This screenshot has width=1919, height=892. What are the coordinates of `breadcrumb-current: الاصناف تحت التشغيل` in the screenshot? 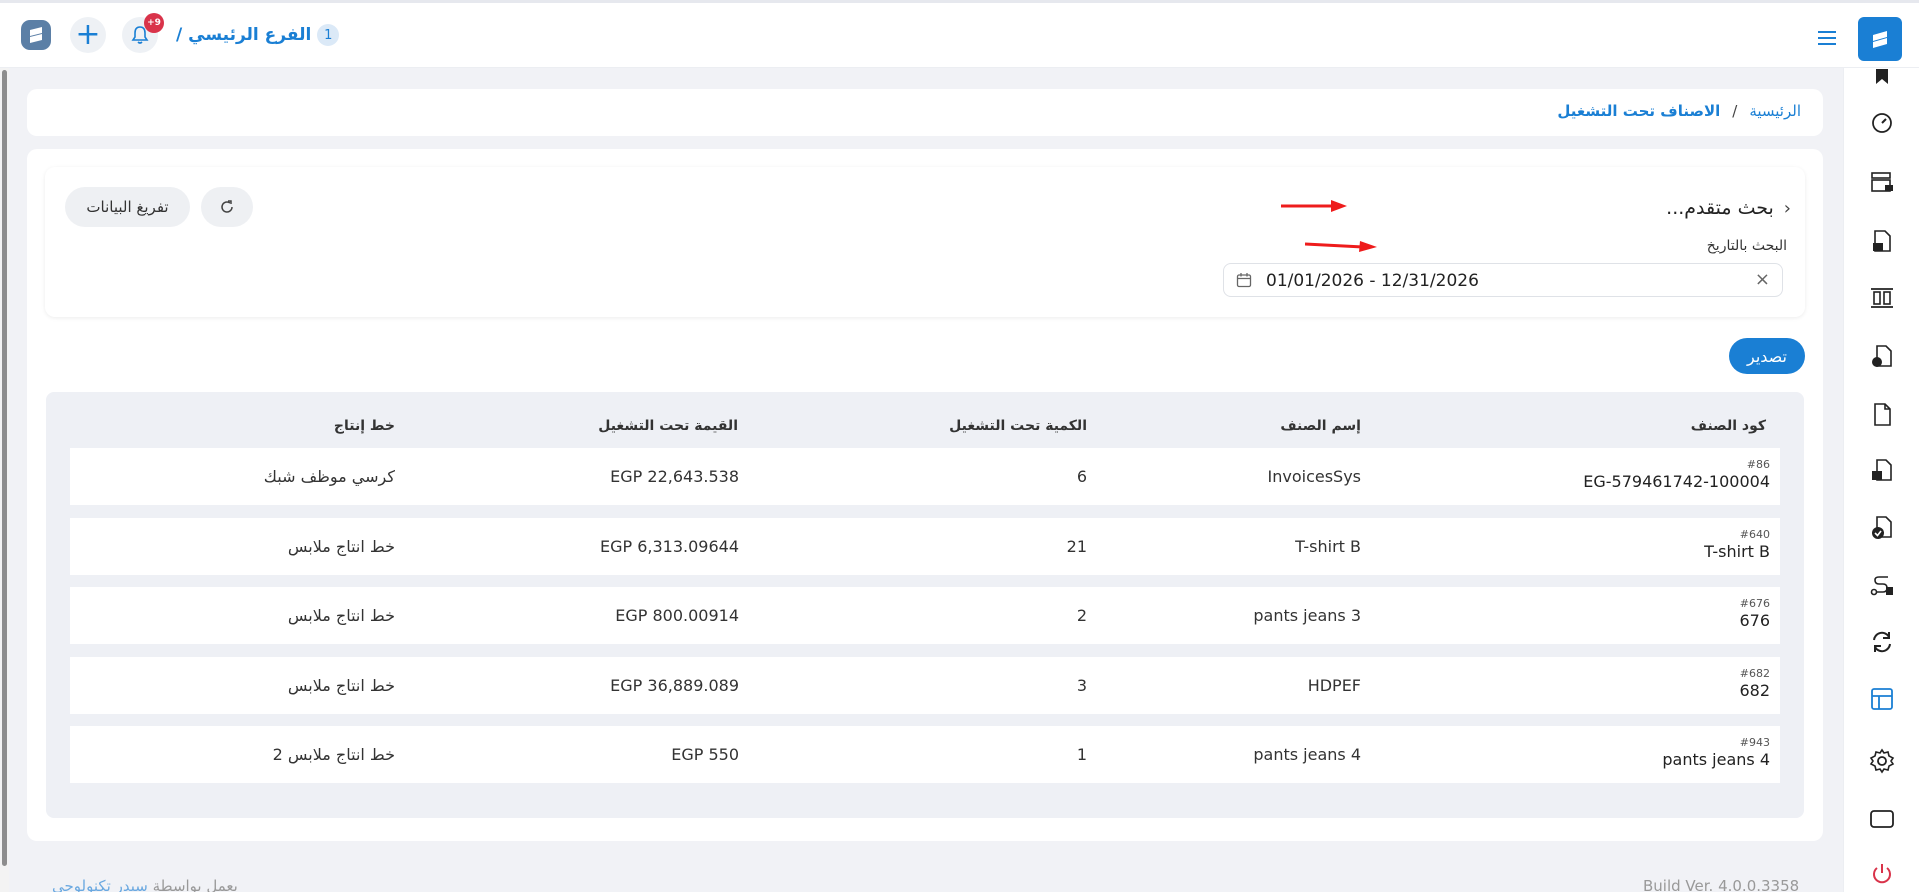 It's located at (1639, 111).